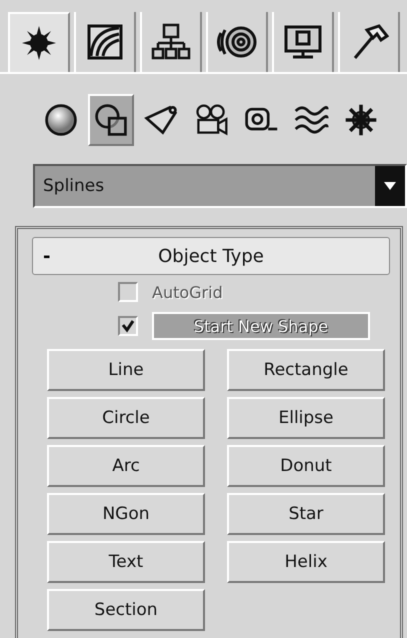 This screenshot has width=407, height=638. Describe the element at coordinates (126, 466) in the screenshot. I see `shape-button: Arc` at that location.